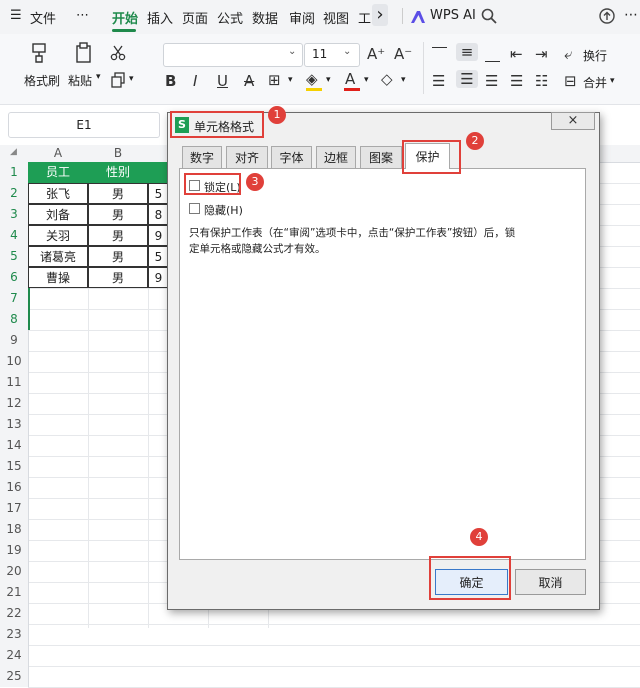  What do you see at coordinates (612, 81) in the screenshot?
I see `merge-dropdown-icon: ▾` at bounding box center [612, 81].